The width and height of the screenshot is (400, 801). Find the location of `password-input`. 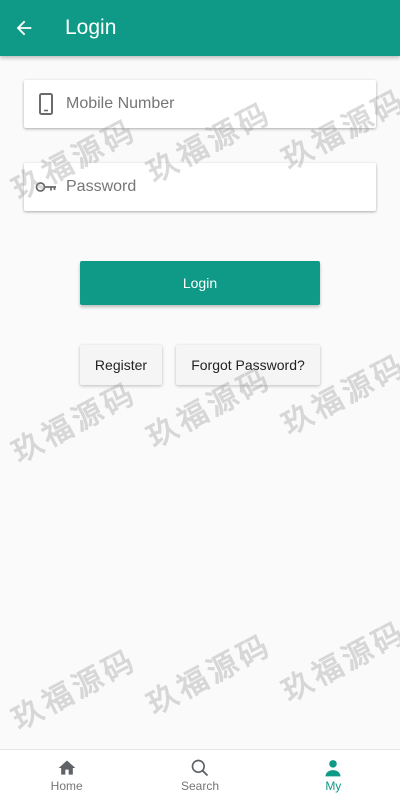

password-input is located at coordinates (211, 187).